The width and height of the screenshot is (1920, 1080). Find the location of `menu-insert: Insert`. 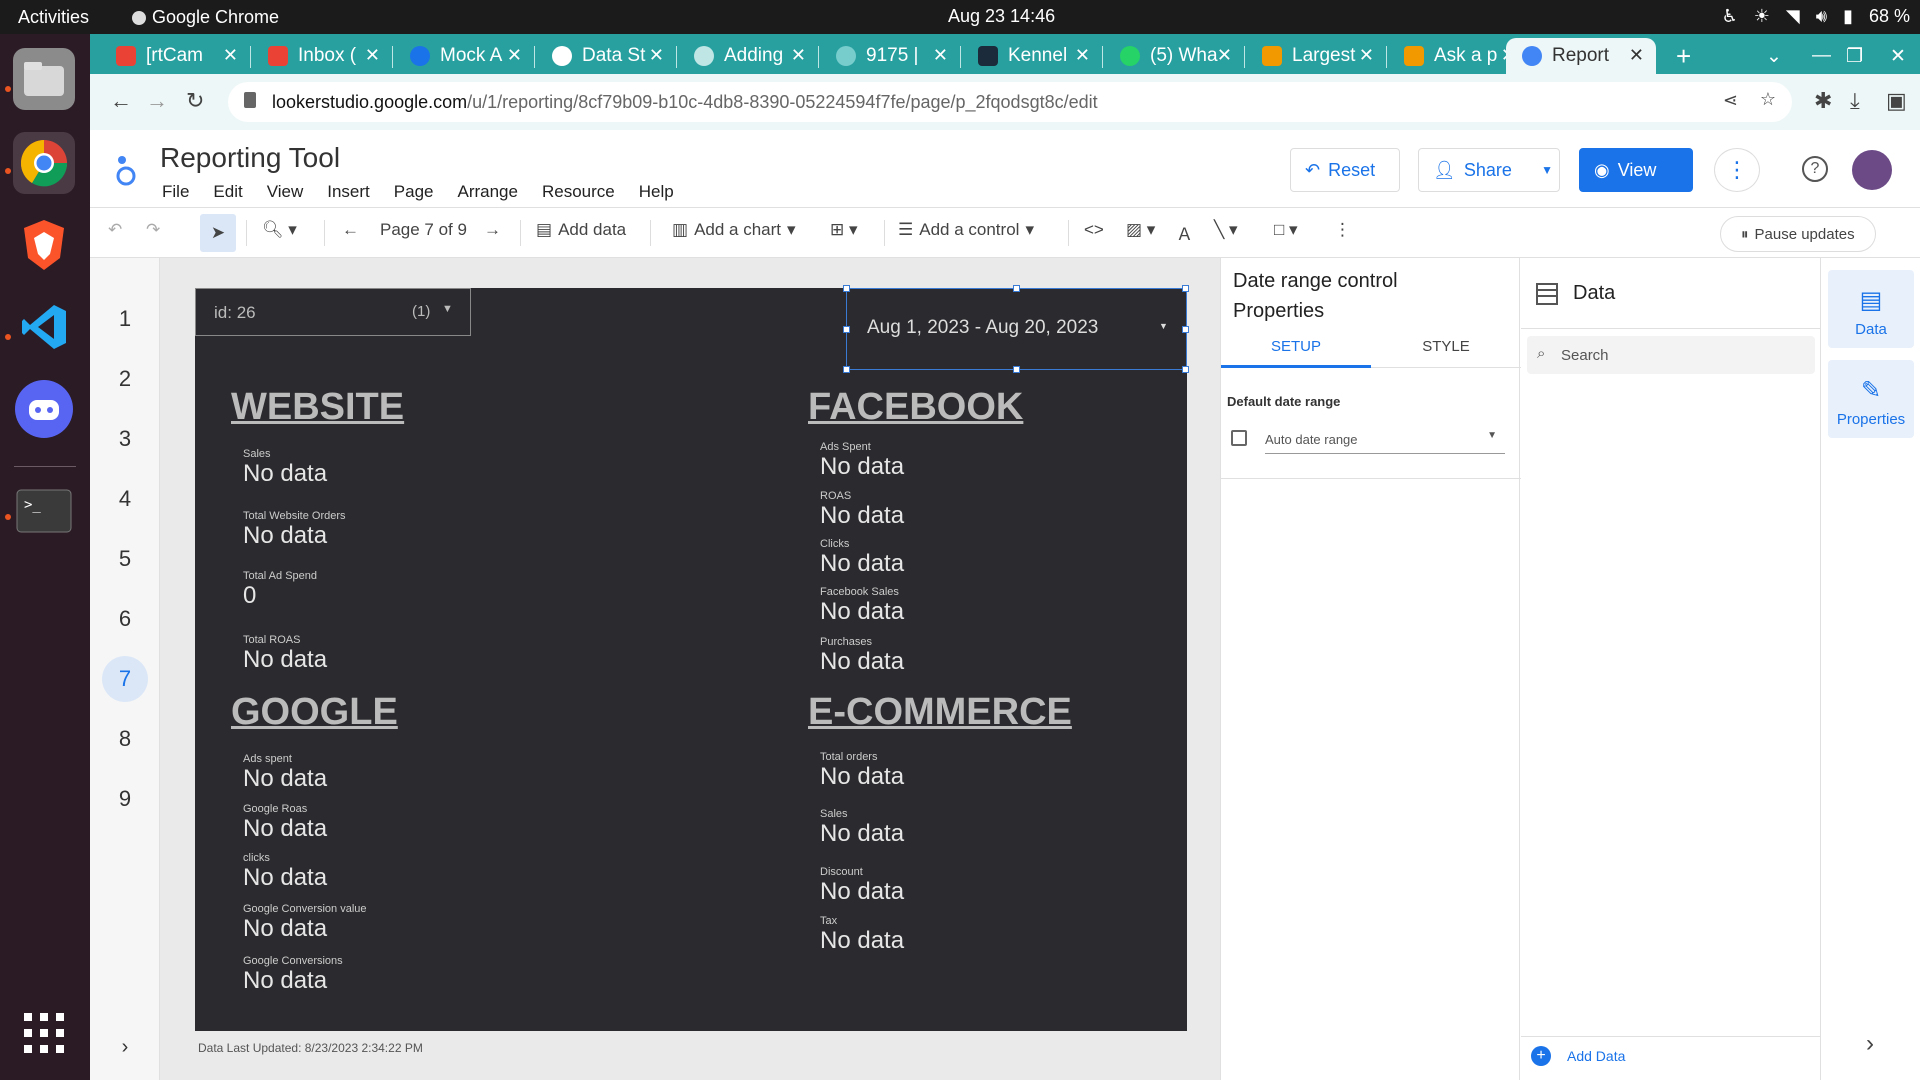

menu-insert: Insert is located at coordinates (348, 192).